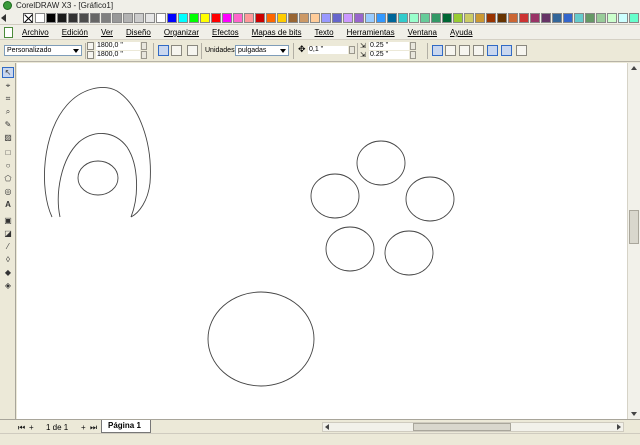 The width and height of the screenshot is (640, 445). What do you see at coordinates (430, 199) in the screenshot?
I see `circle-right` at bounding box center [430, 199].